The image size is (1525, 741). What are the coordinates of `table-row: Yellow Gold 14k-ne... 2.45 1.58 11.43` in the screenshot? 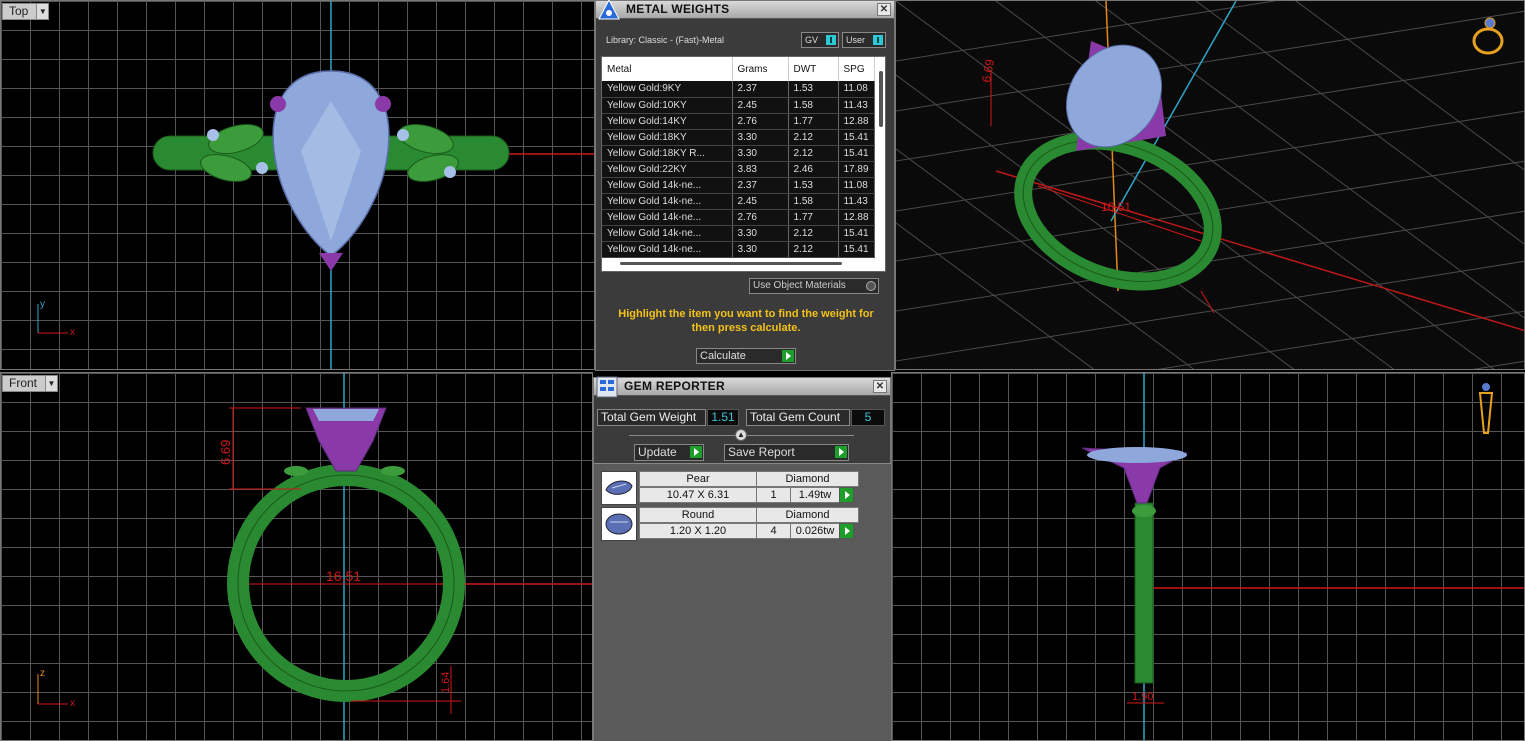 It's located at (738, 201).